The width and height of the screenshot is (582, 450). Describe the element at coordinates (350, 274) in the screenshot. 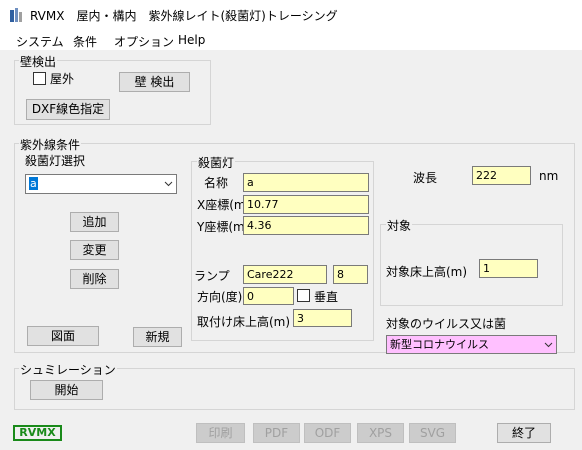

I see `lamp-count-field: 8` at that location.